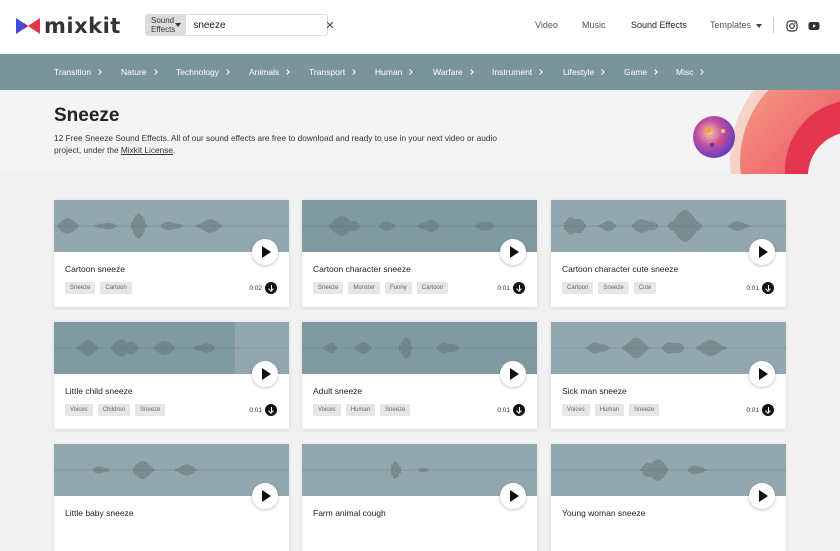 This screenshot has width=840, height=551. What do you see at coordinates (147, 150) in the screenshot?
I see `mixkit-license-link: Mixkit License` at bounding box center [147, 150].